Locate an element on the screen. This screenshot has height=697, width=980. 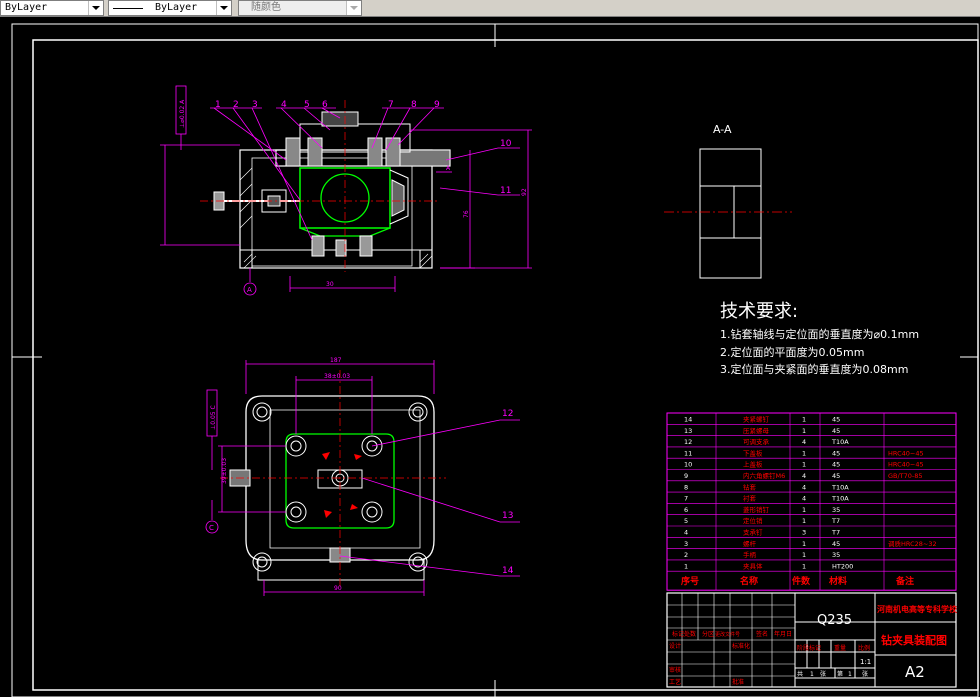
bom-cell-name: 手柄 is located at coordinates (750, 554).